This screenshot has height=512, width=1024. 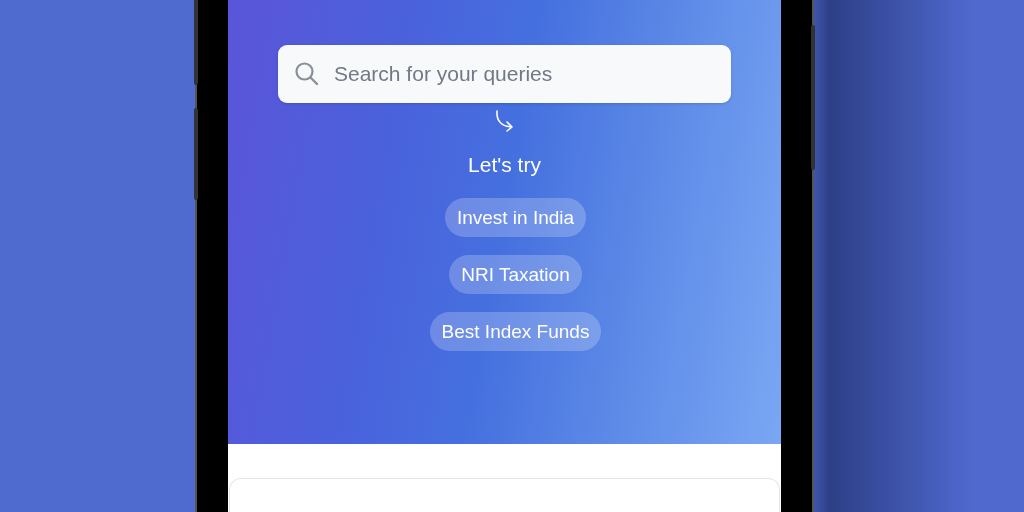 I want to click on suggestion-chip: Best Index Funds, so click(x=515, y=331).